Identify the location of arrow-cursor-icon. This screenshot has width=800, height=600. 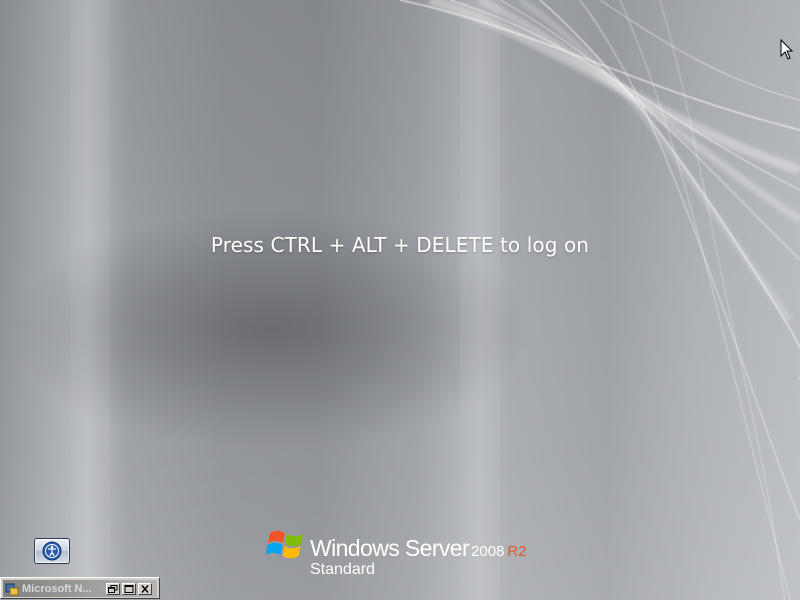
(787, 49).